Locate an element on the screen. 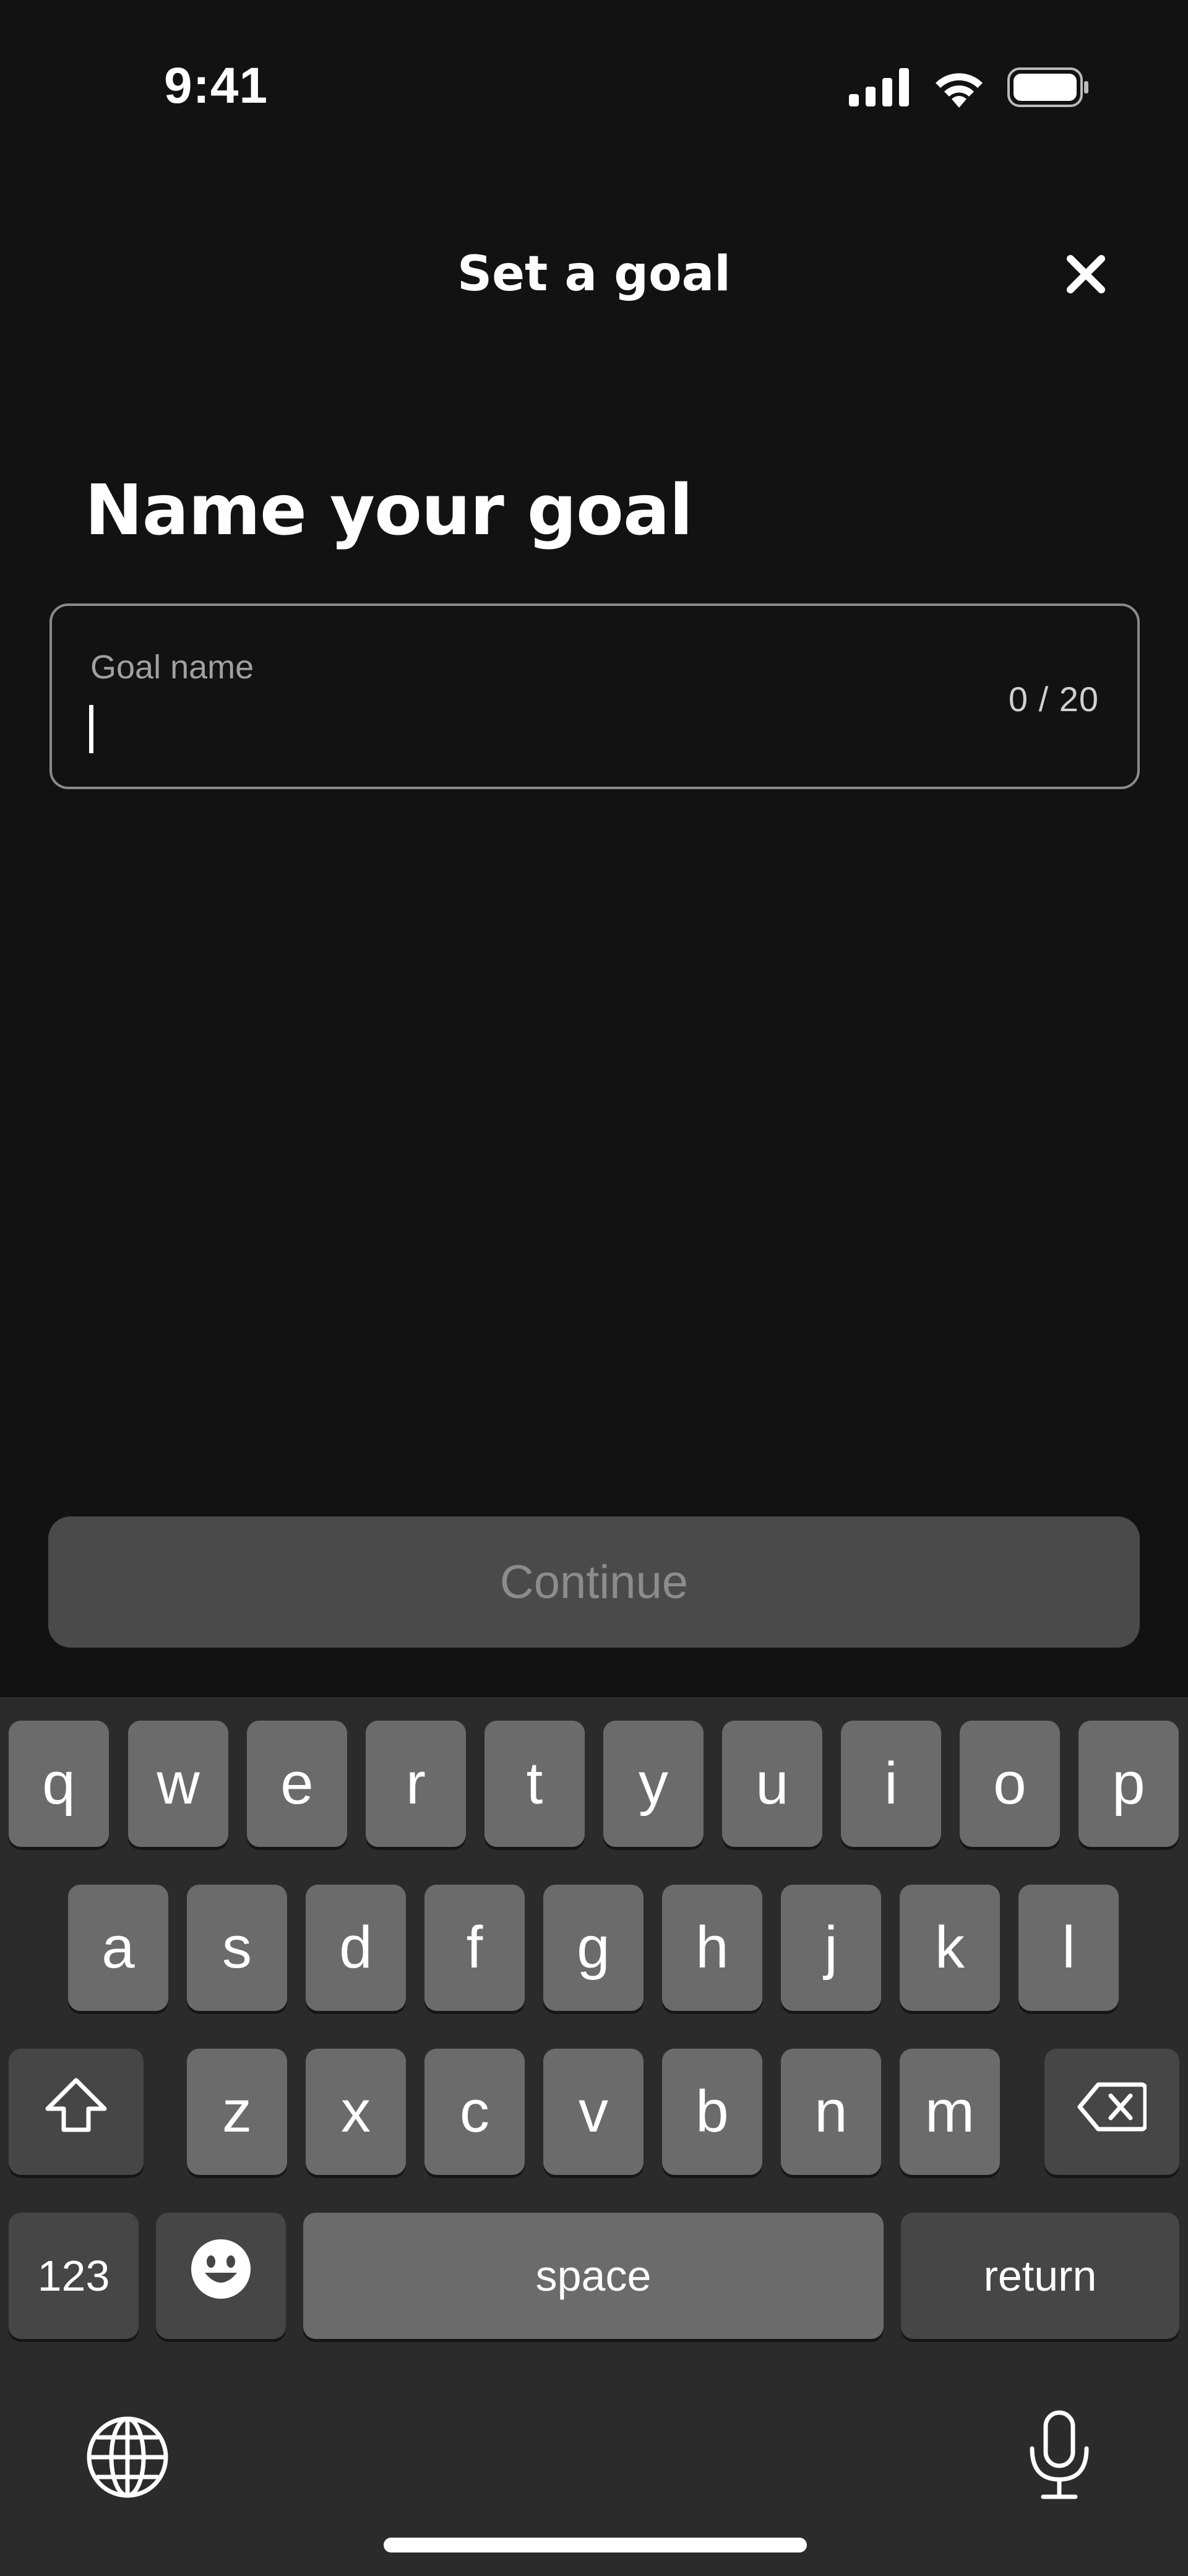 The image size is (1188, 2576). battery-icon is located at coordinates (1048, 88).